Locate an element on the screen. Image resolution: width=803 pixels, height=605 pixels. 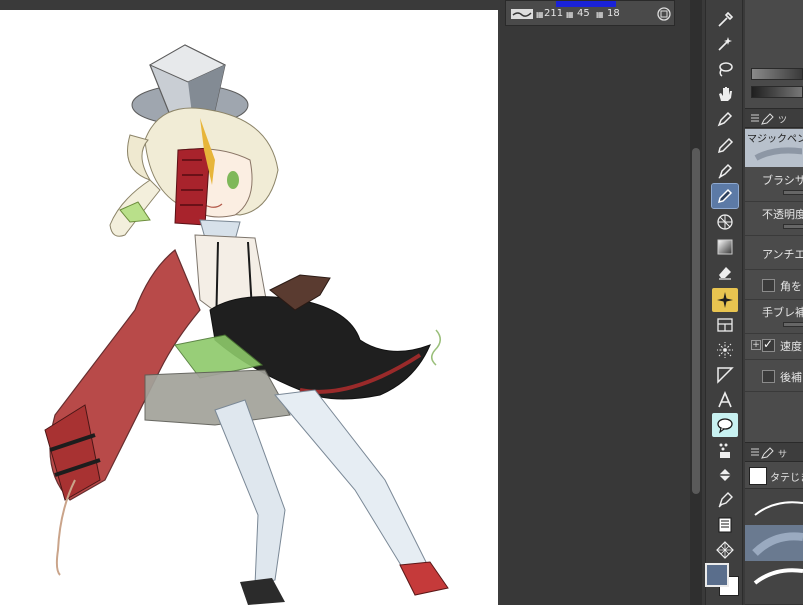
decoration-tool-button is located at coordinates (725, 300).